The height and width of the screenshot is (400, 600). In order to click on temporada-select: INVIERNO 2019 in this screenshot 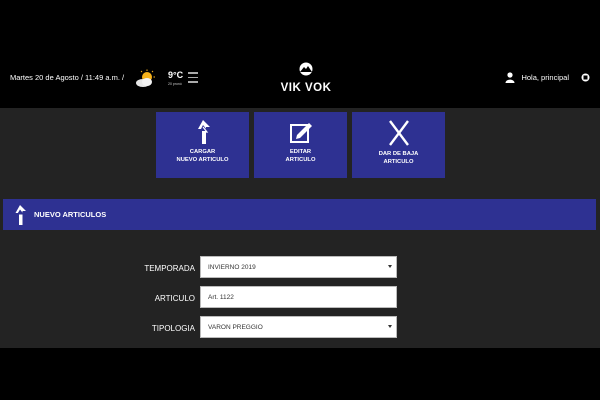, I will do `click(298, 267)`.